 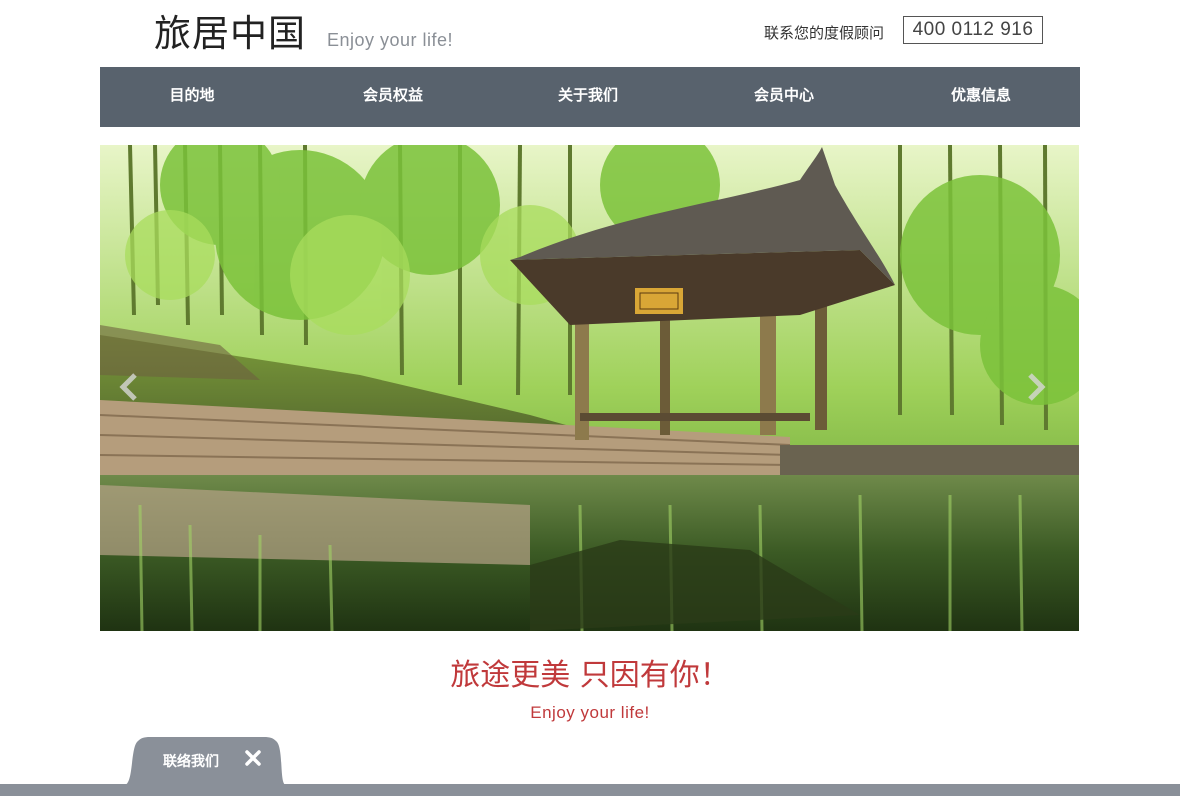 I want to click on site-logo: 旅居中国, so click(x=230, y=34).